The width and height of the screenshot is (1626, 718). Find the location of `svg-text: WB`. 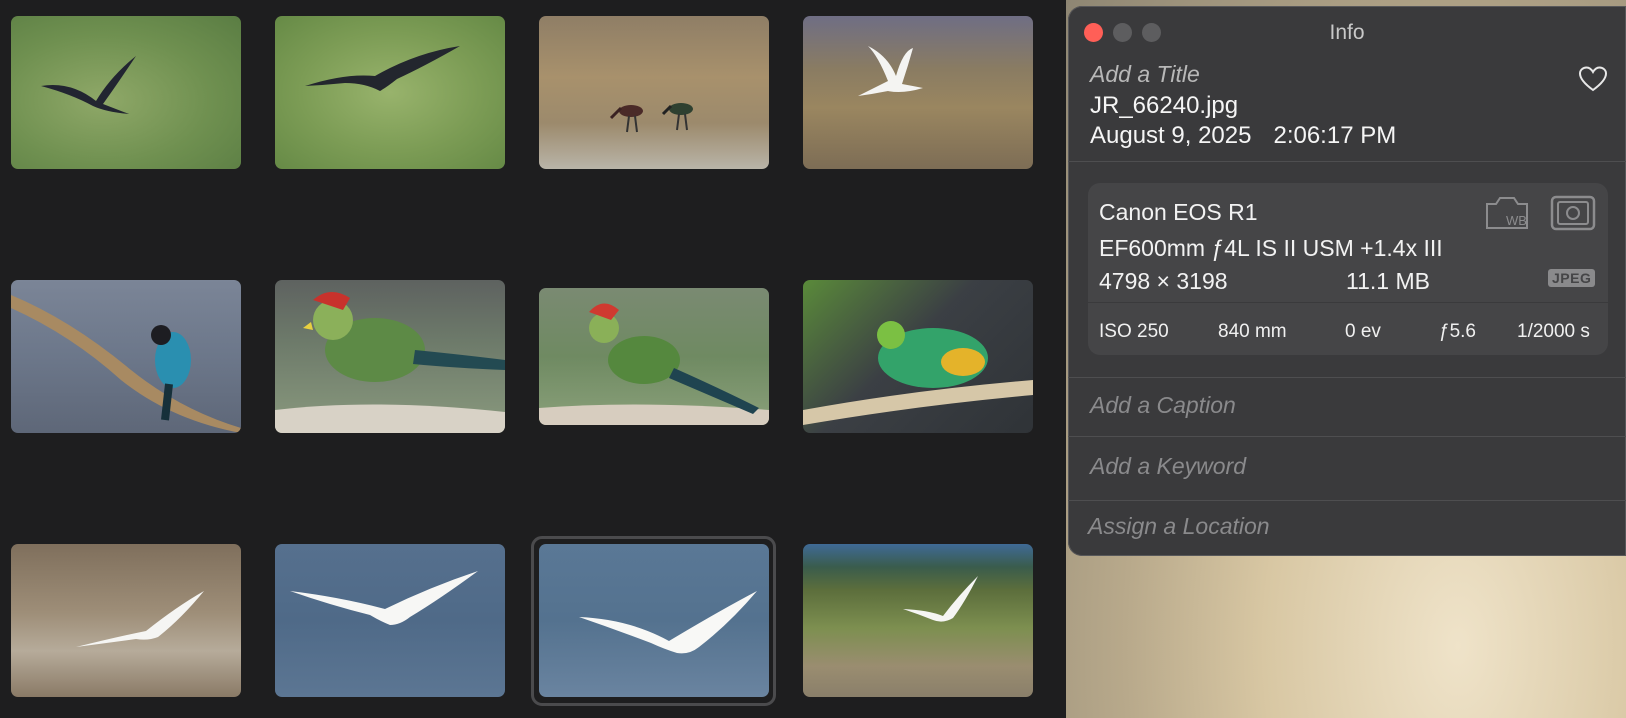

svg-text: WB is located at coordinates (1516, 220).